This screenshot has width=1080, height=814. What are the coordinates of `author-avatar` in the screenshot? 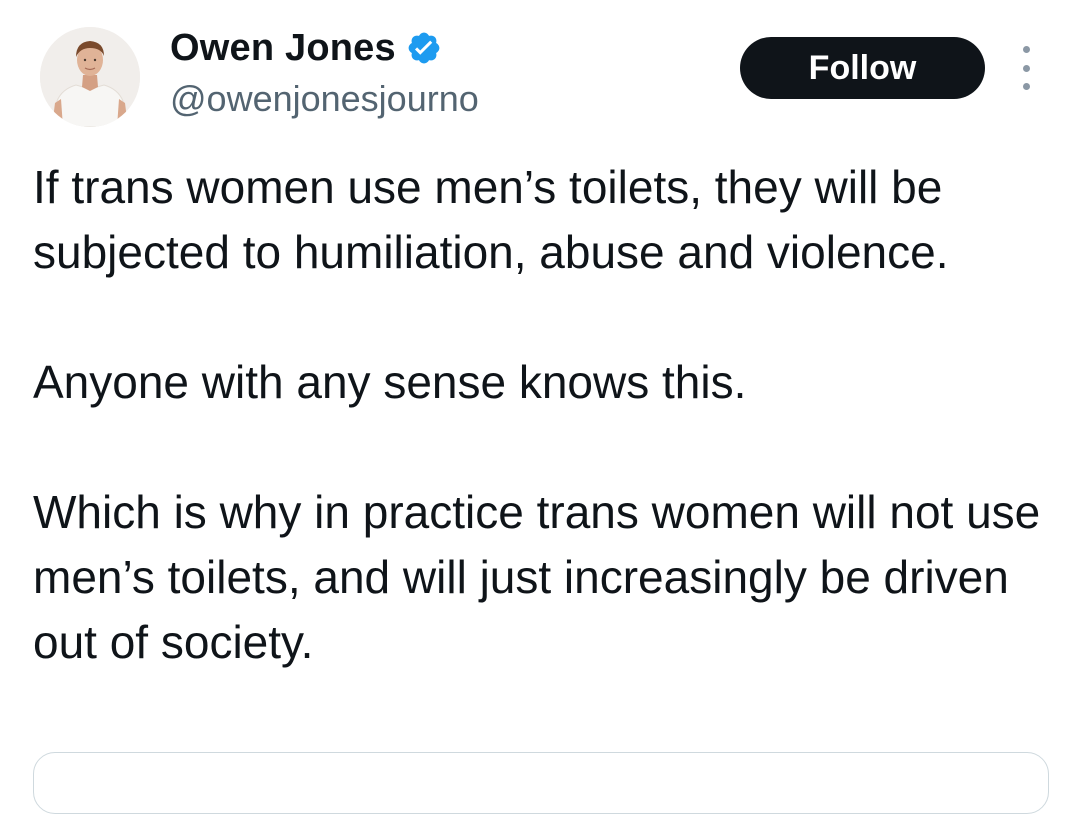 It's located at (90, 77).